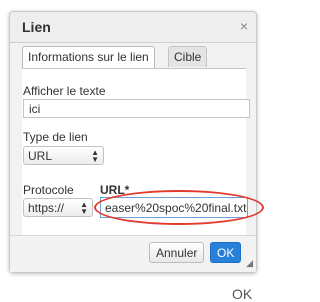 This screenshot has width=320, height=302. I want to click on close-icon: ×, so click(244, 26).